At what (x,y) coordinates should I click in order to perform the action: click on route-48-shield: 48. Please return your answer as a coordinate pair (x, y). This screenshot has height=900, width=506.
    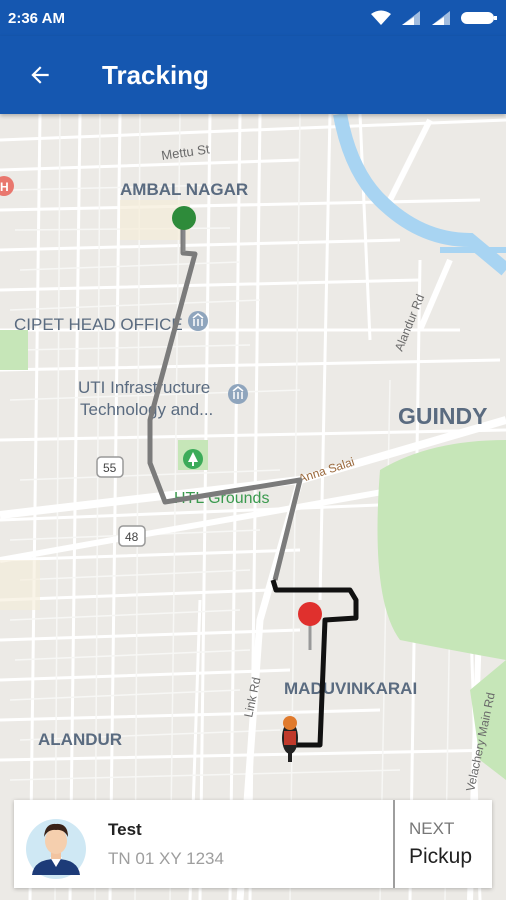
    Looking at the image, I should click on (132, 536).